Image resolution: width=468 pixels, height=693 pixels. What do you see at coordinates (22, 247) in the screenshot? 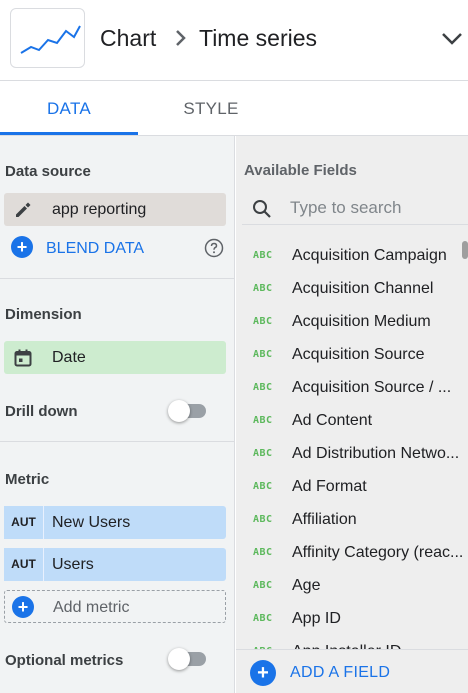
I see `blend-plus-icon: +` at bounding box center [22, 247].